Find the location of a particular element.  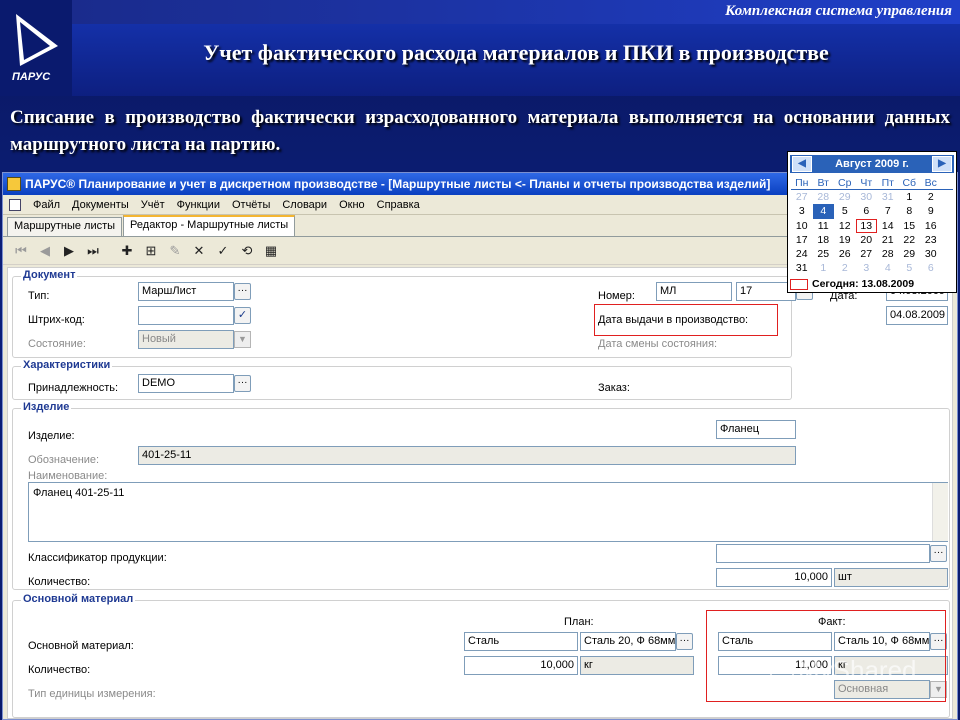

name-scrollbar is located at coordinates (940, 512).